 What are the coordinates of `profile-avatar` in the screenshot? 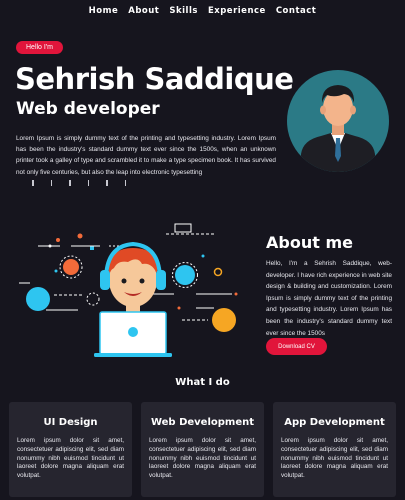 It's located at (338, 121).